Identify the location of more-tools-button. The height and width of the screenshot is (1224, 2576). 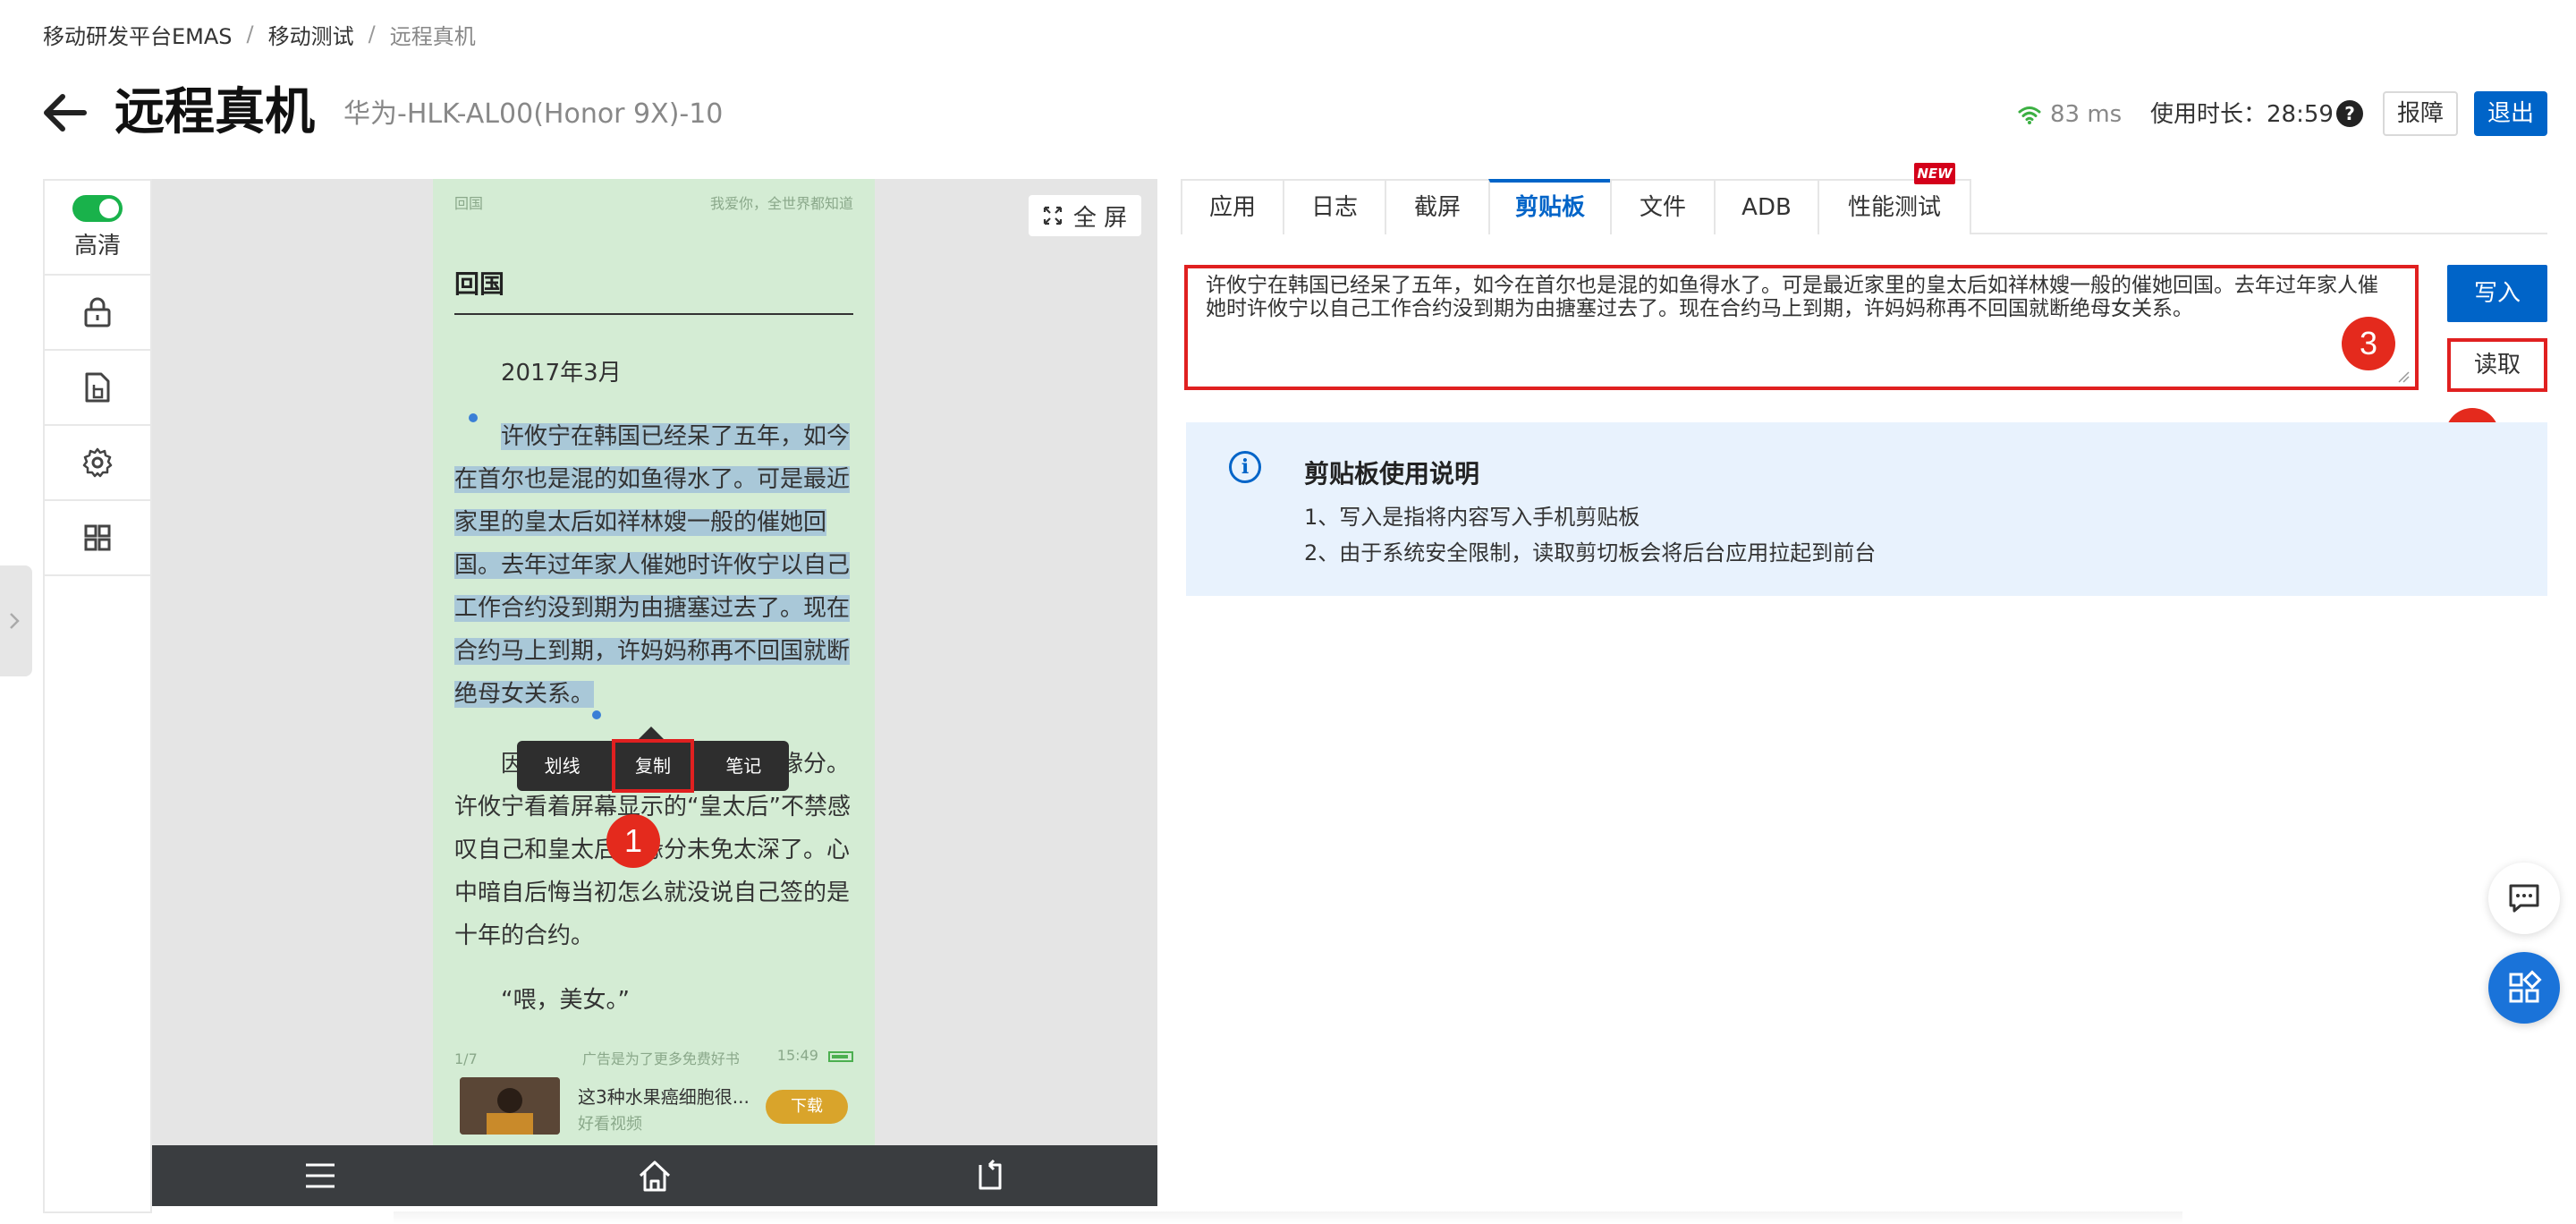
(97, 538).